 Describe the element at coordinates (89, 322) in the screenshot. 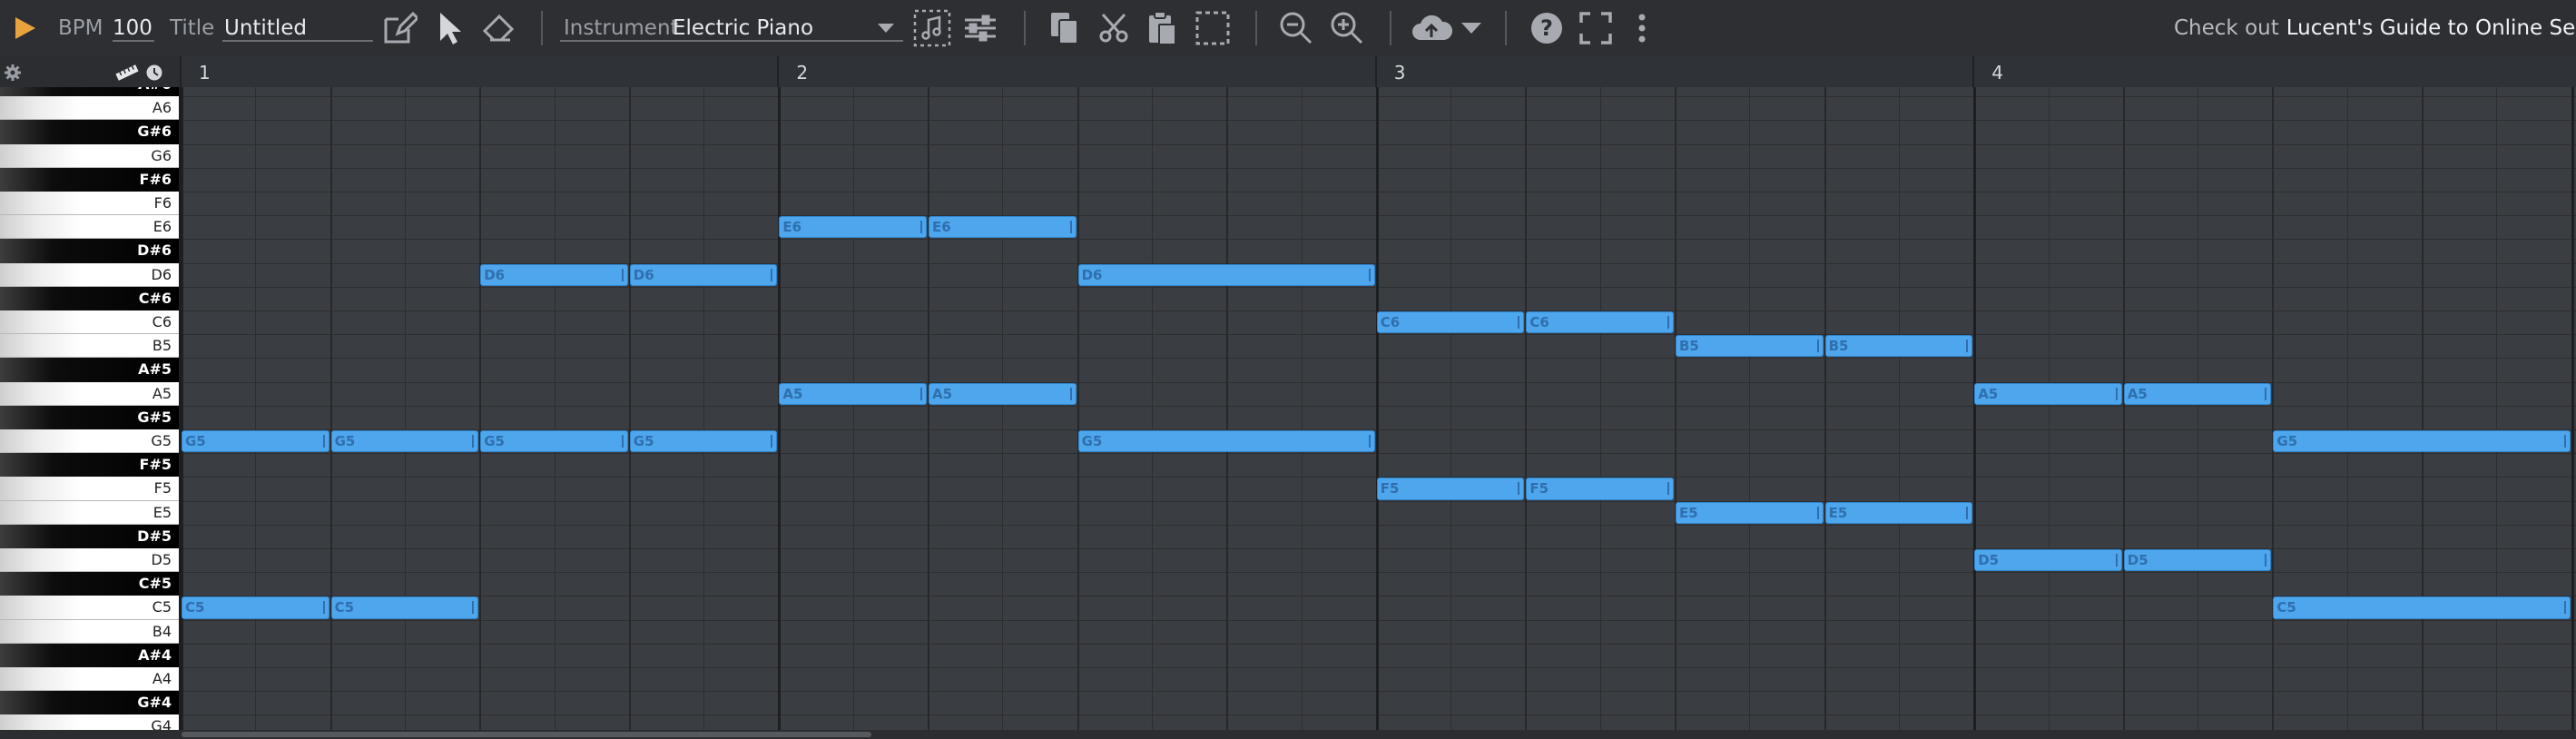

I see `piano-key-c6: C6` at that location.